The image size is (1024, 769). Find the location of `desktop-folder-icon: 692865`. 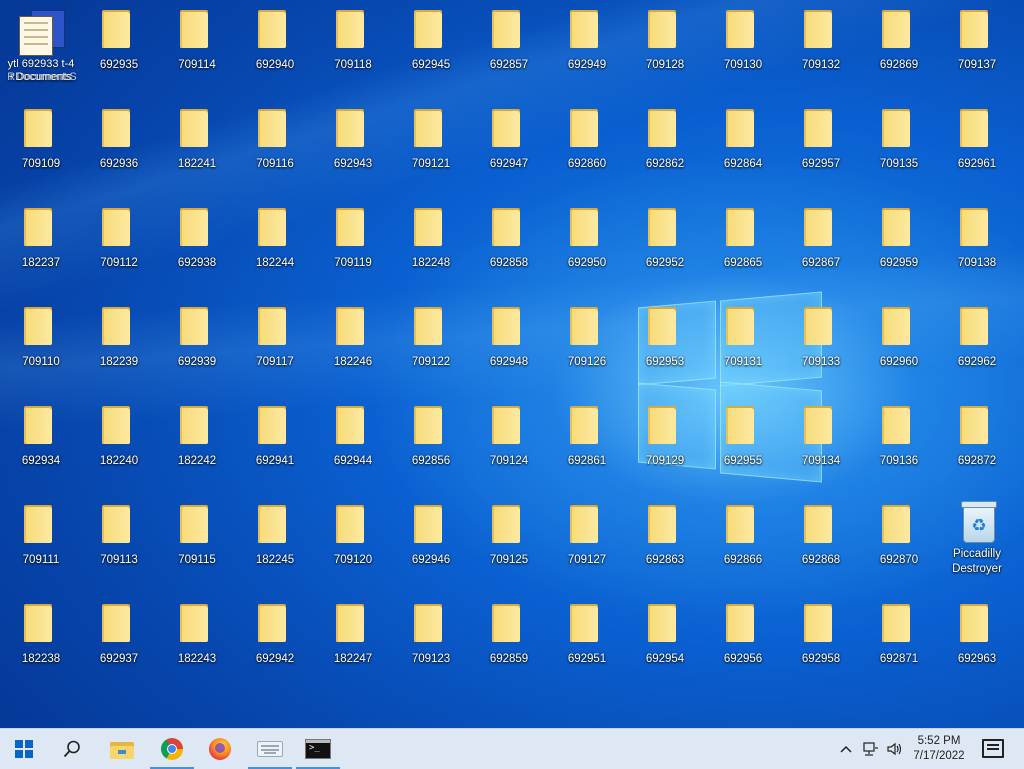

desktop-folder-icon: 692865 is located at coordinates (743, 251).